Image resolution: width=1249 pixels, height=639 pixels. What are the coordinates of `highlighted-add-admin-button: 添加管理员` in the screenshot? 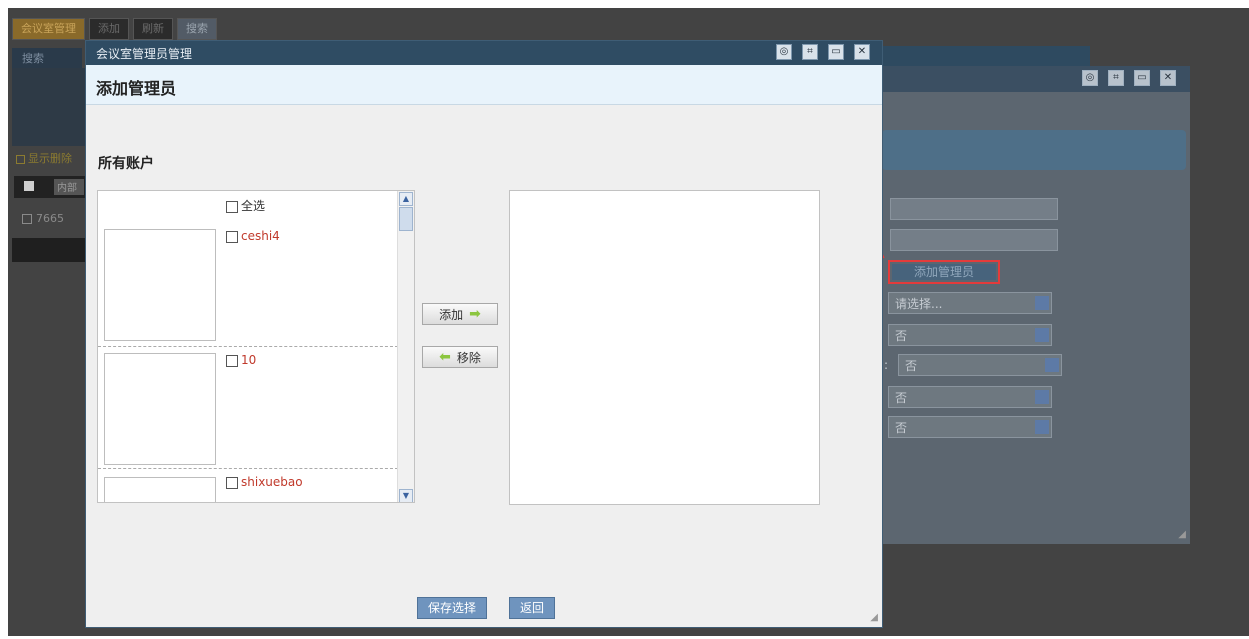 It's located at (944, 272).